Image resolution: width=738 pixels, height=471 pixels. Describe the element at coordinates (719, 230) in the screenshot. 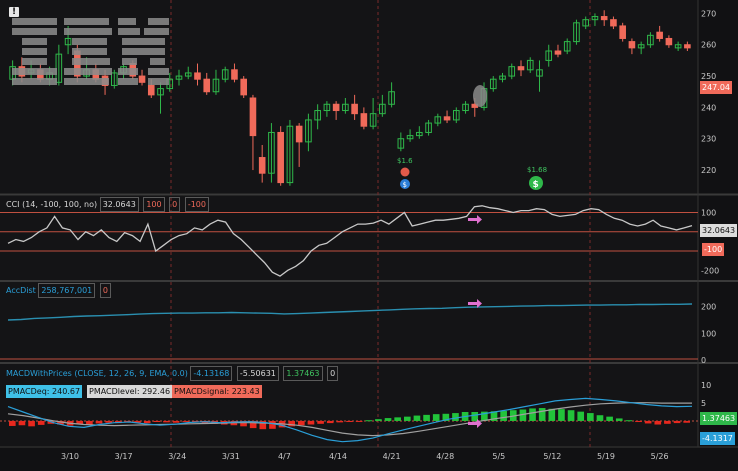

I see `cci-value-tag: 32.0643` at that location.